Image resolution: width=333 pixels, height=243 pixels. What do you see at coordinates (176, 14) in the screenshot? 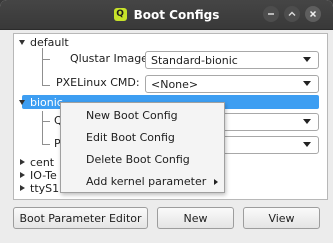
I see `window-title: Boot Configs` at bounding box center [176, 14].